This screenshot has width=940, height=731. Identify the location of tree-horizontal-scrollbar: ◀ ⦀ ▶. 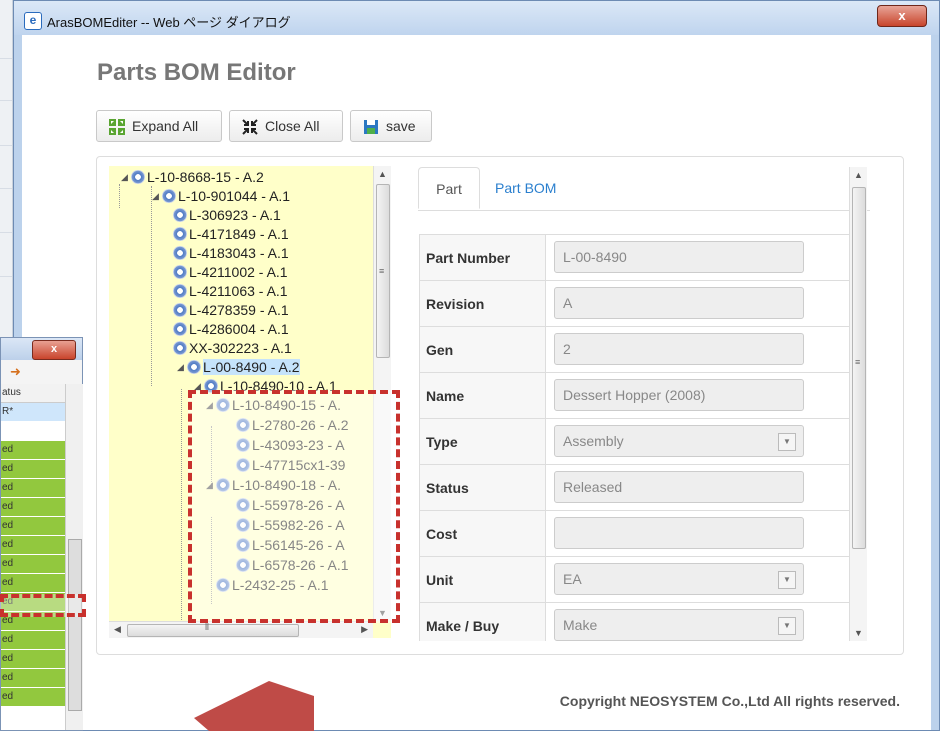
(241, 629).